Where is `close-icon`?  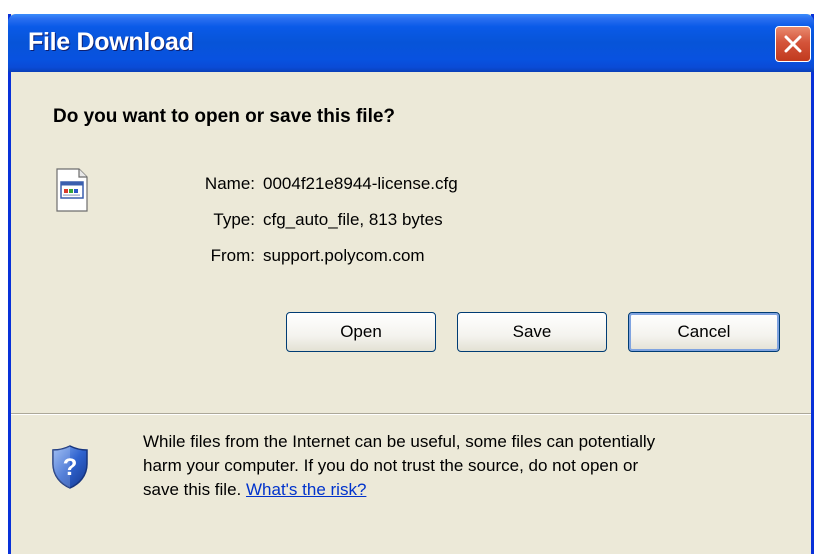 close-icon is located at coordinates (793, 44).